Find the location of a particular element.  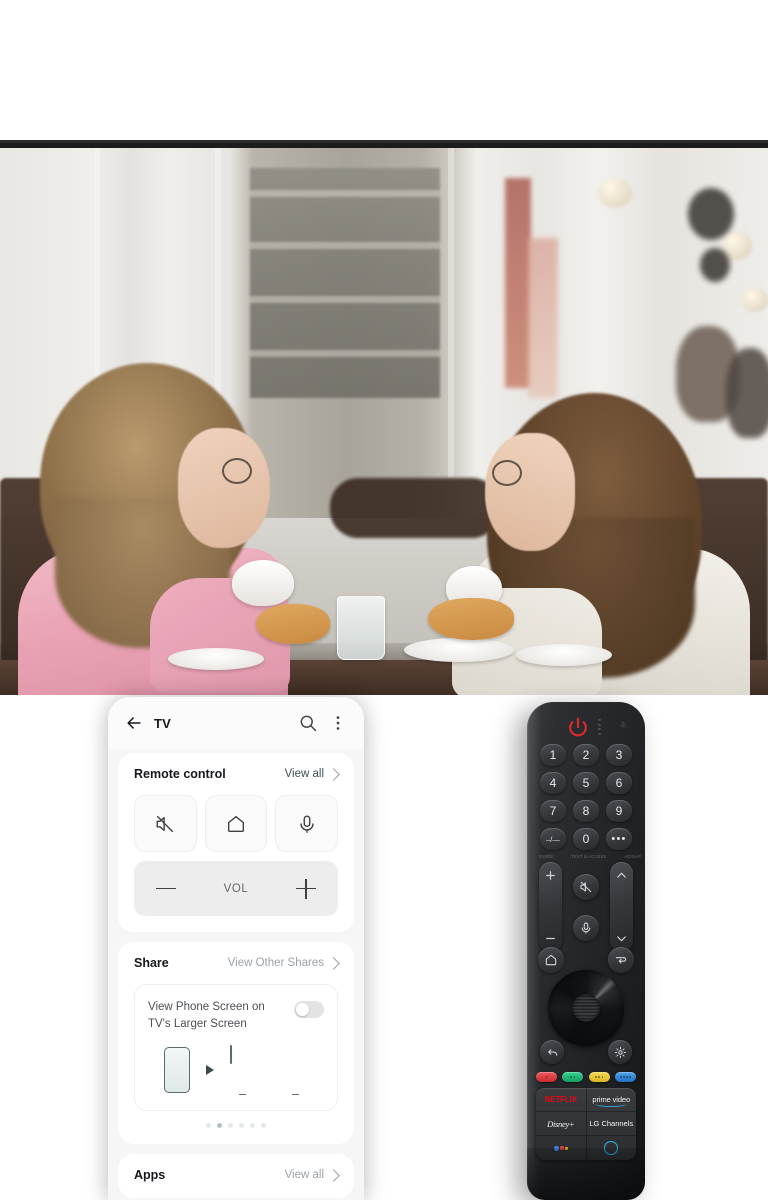

share-header: Share View Other Shares is located at coordinates (237, 963).